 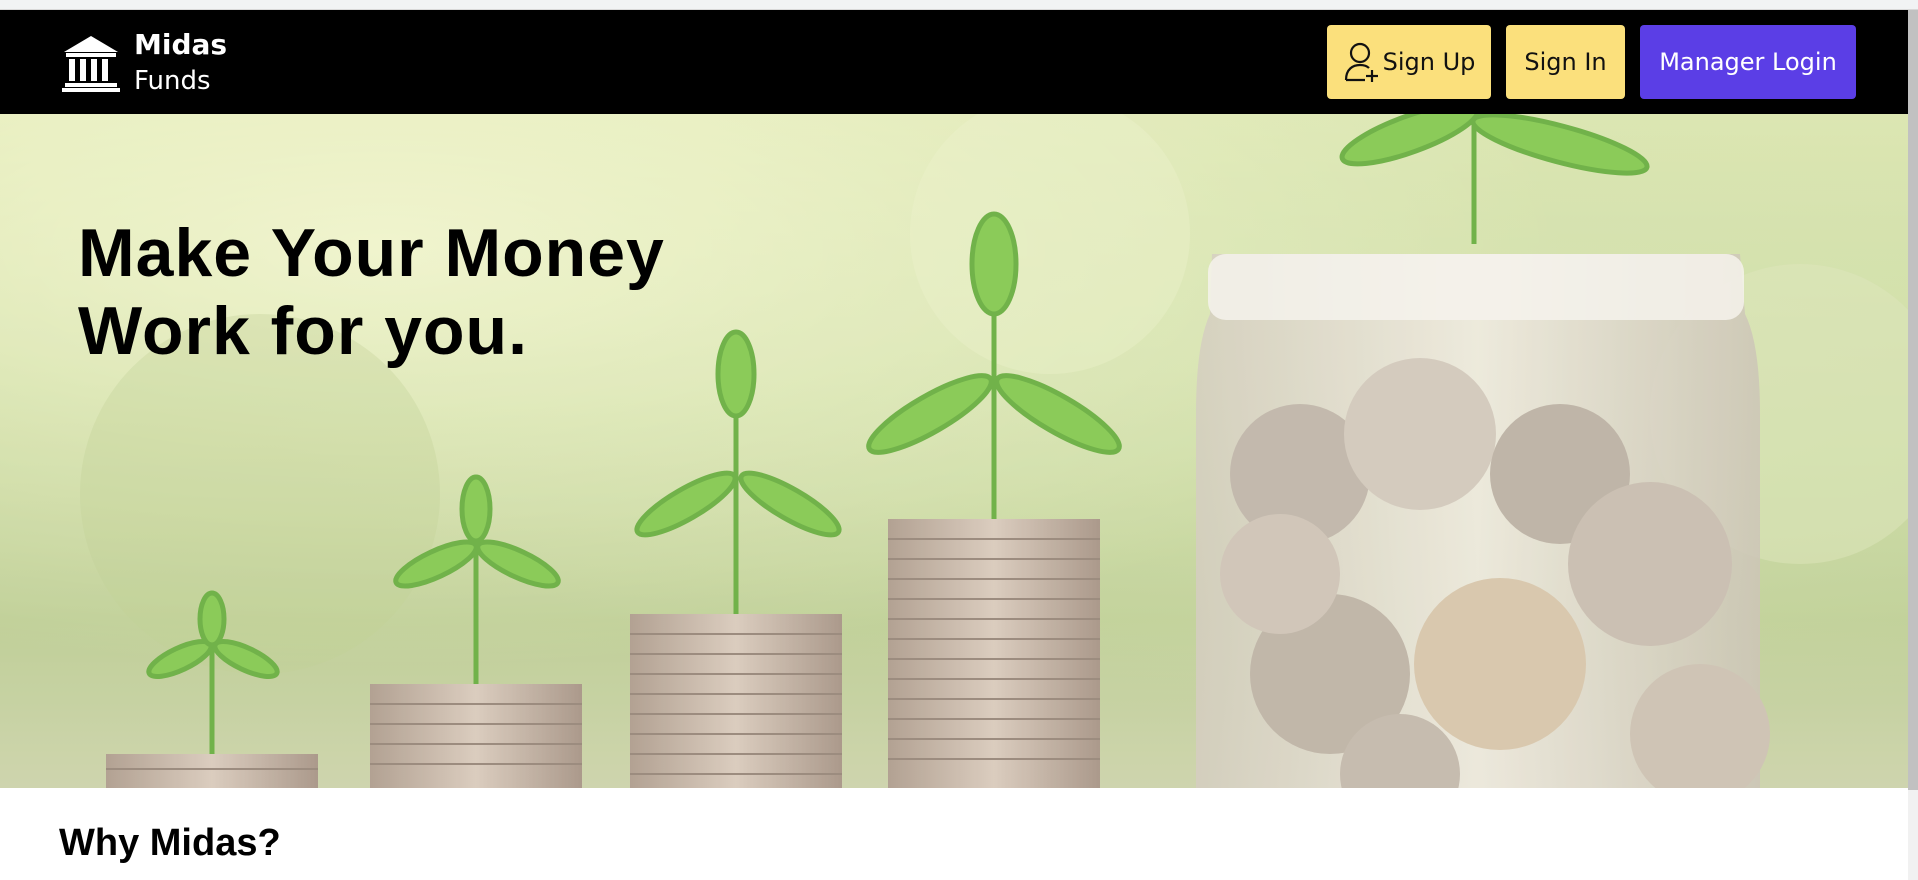 What do you see at coordinates (1429, 62) in the screenshot?
I see `sign-up-label: Sign Up` at bounding box center [1429, 62].